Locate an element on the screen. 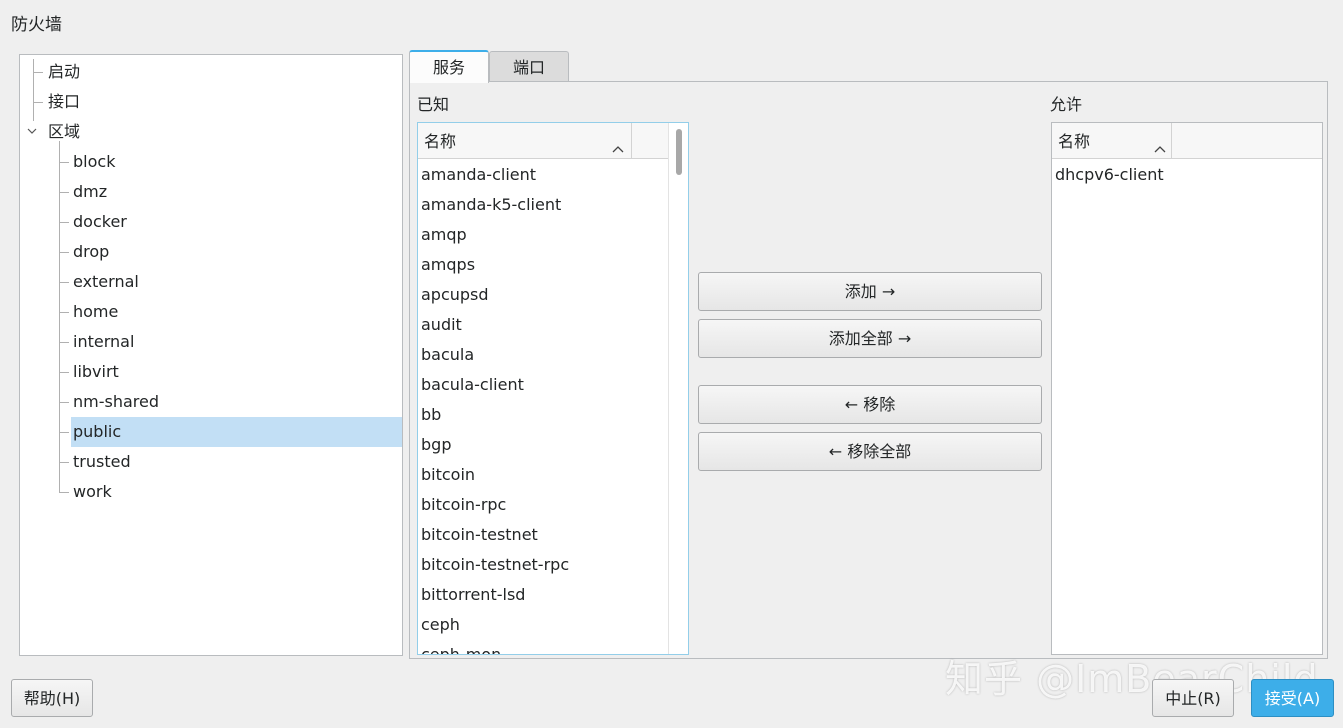 Image resolution: width=1343 pixels, height=728 pixels. list-item: bgp is located at coordinates (543, 445).